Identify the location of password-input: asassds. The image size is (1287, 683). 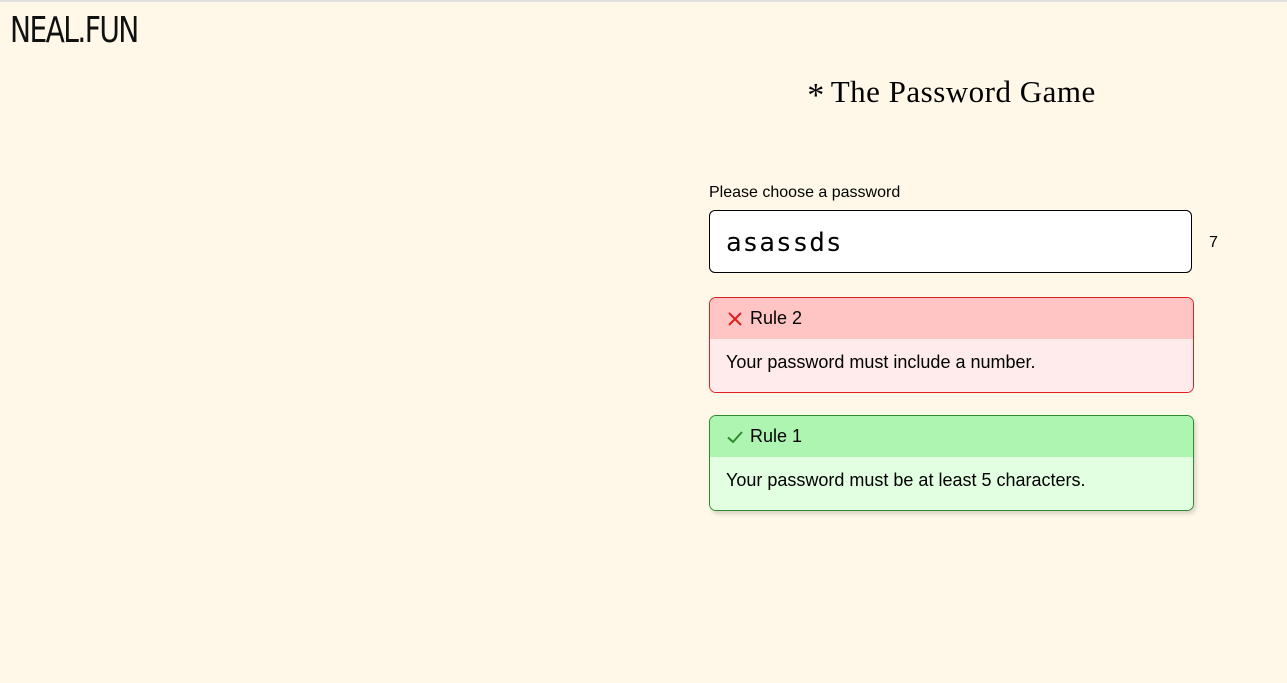
(950, 241).